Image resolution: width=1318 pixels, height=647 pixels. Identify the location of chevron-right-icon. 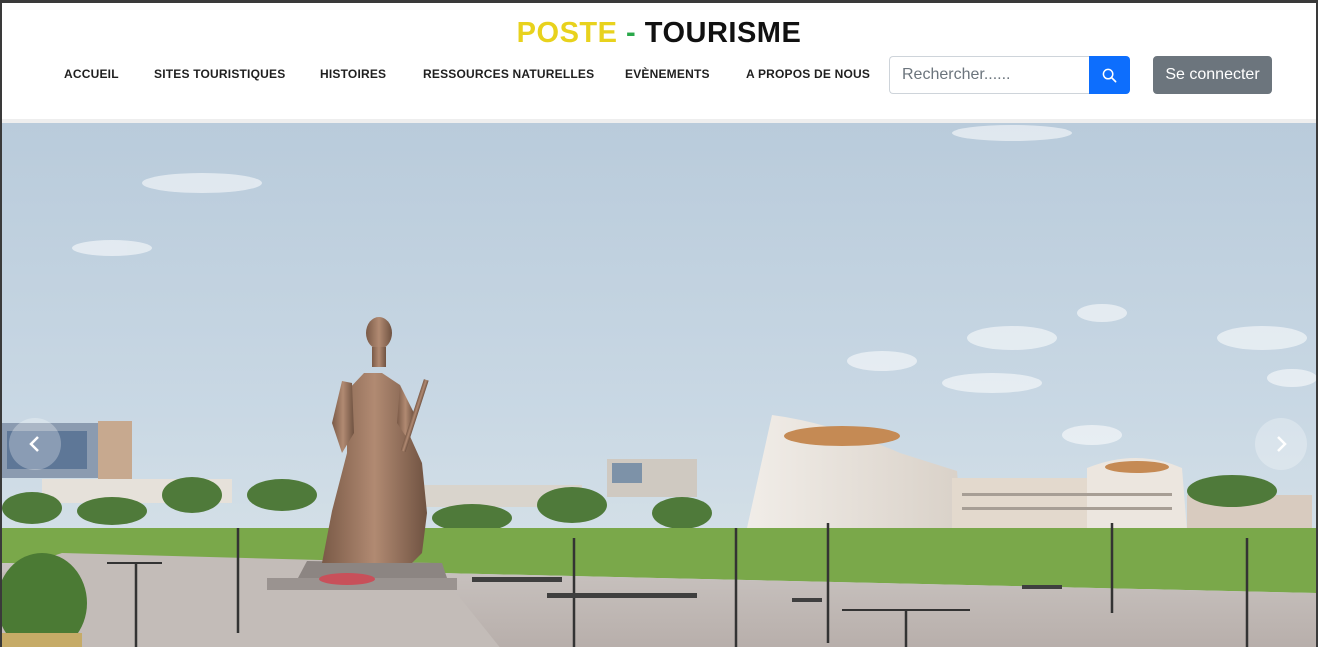
(1282, 444).